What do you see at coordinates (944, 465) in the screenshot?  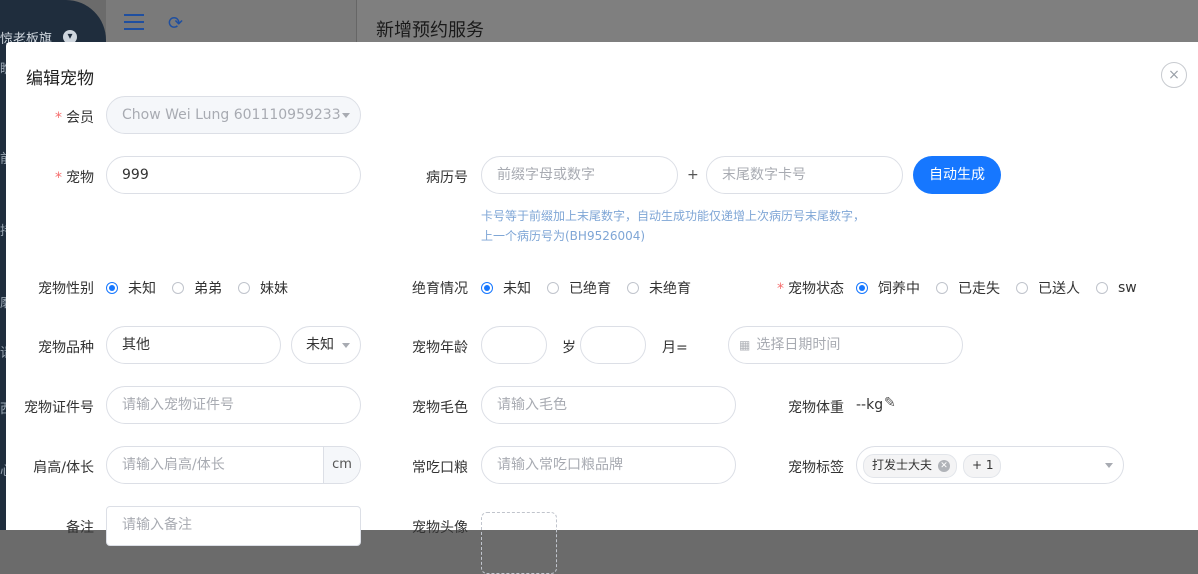 I see `close-icon: ✕` at bounding box center [944, 465].